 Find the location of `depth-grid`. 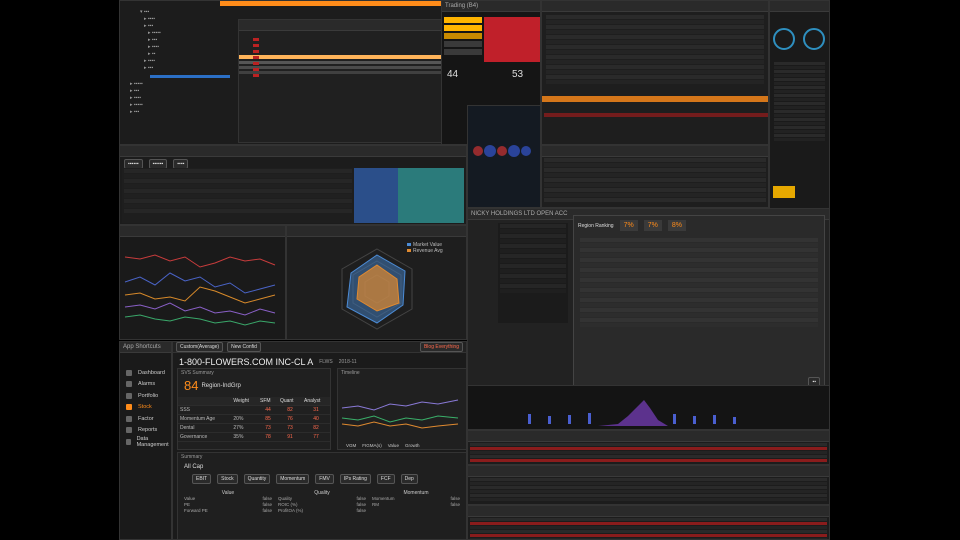

depth-grid is located at coordinates (655, 72).